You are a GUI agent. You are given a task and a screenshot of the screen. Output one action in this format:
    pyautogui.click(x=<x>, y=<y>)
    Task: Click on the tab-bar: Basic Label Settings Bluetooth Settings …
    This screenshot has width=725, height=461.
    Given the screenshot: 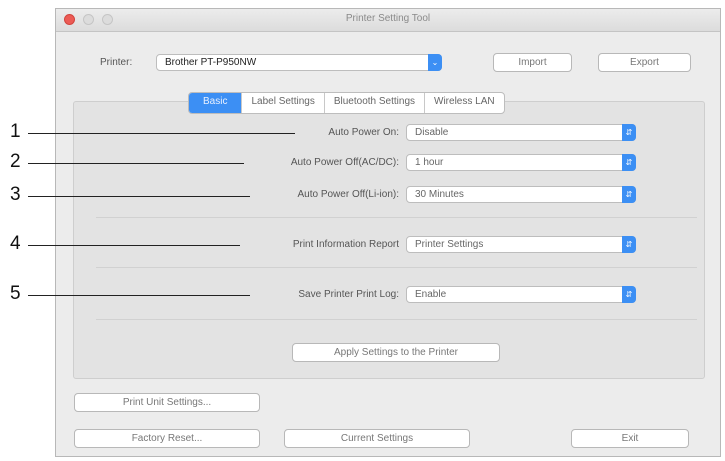 What is the action you would take?
    pyautogui.click(x=346, y=103)
    